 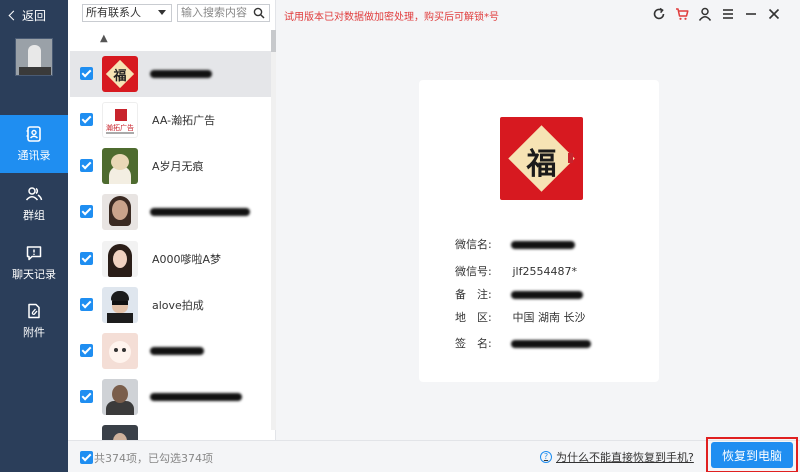 I want to click on filter-value: 所有联系人, so click(x=113, y=12).